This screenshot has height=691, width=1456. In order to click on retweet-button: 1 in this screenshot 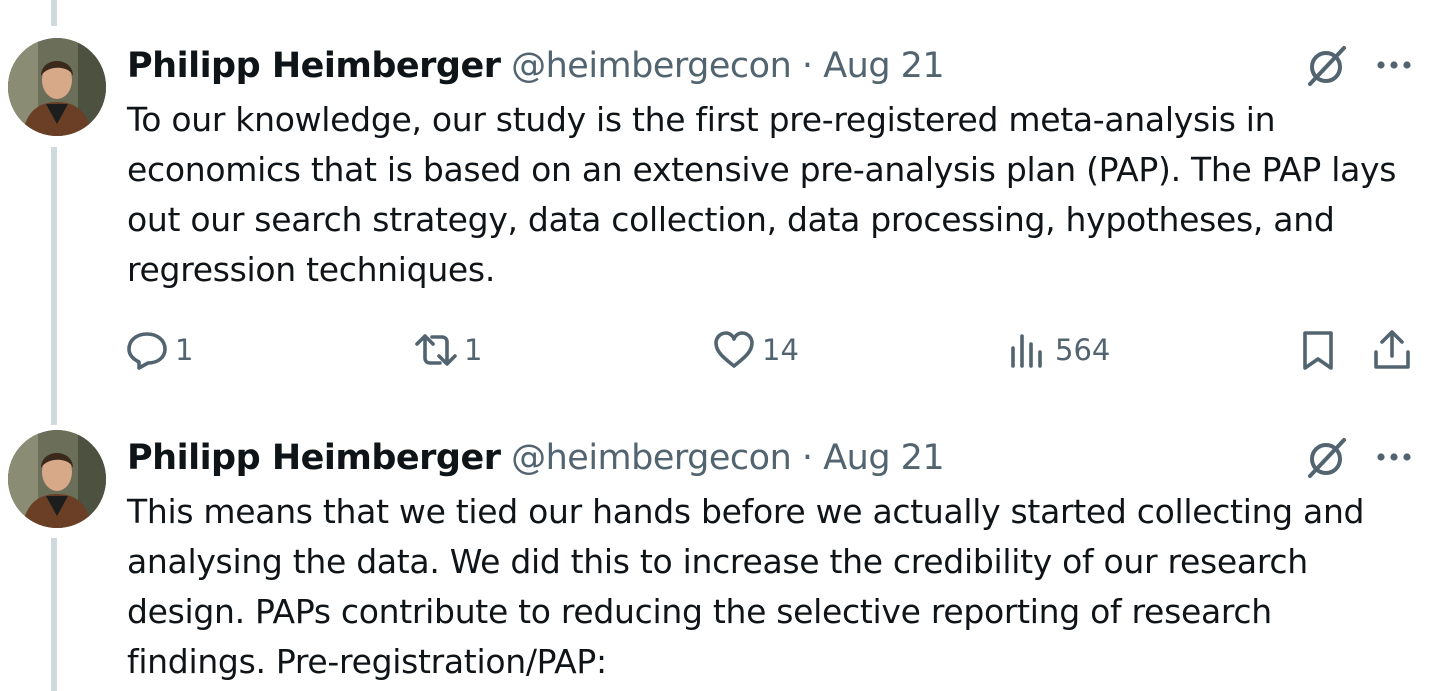, I will do `click(448, 350)`.